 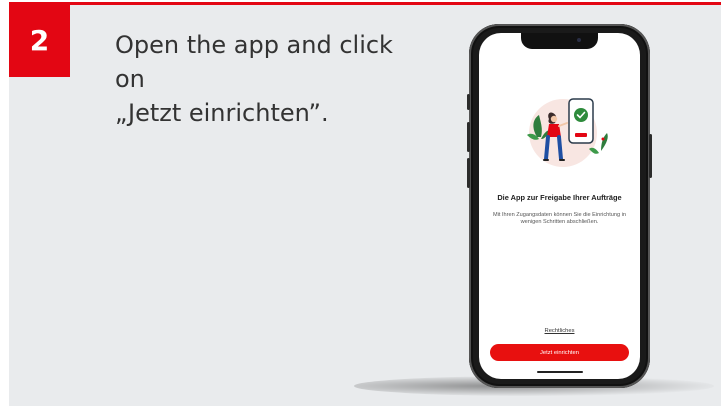 I want to click on instruction-line-2: „Jetzt einrichten”., so click(x=222, y=113).